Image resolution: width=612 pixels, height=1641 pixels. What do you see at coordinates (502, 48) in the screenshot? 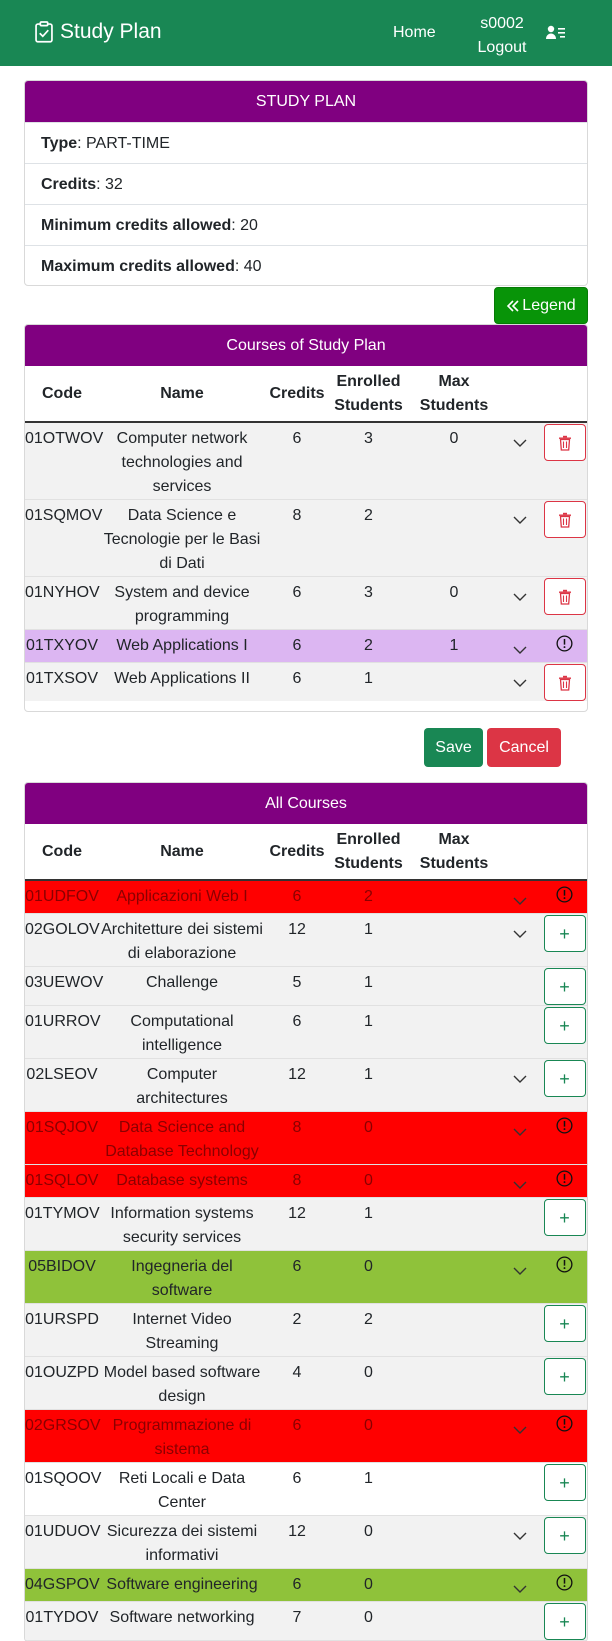
I see `logout-link: Logout` at bounding box center [502, 48].